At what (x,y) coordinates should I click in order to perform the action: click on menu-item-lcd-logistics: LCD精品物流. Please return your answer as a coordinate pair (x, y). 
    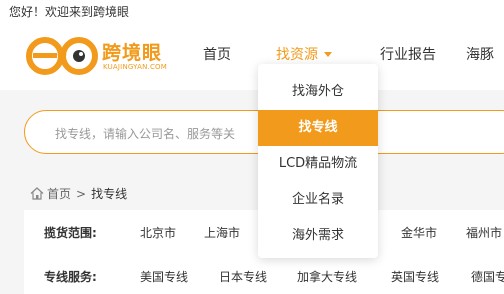
    Looking at the image, I should click on (318, 164).